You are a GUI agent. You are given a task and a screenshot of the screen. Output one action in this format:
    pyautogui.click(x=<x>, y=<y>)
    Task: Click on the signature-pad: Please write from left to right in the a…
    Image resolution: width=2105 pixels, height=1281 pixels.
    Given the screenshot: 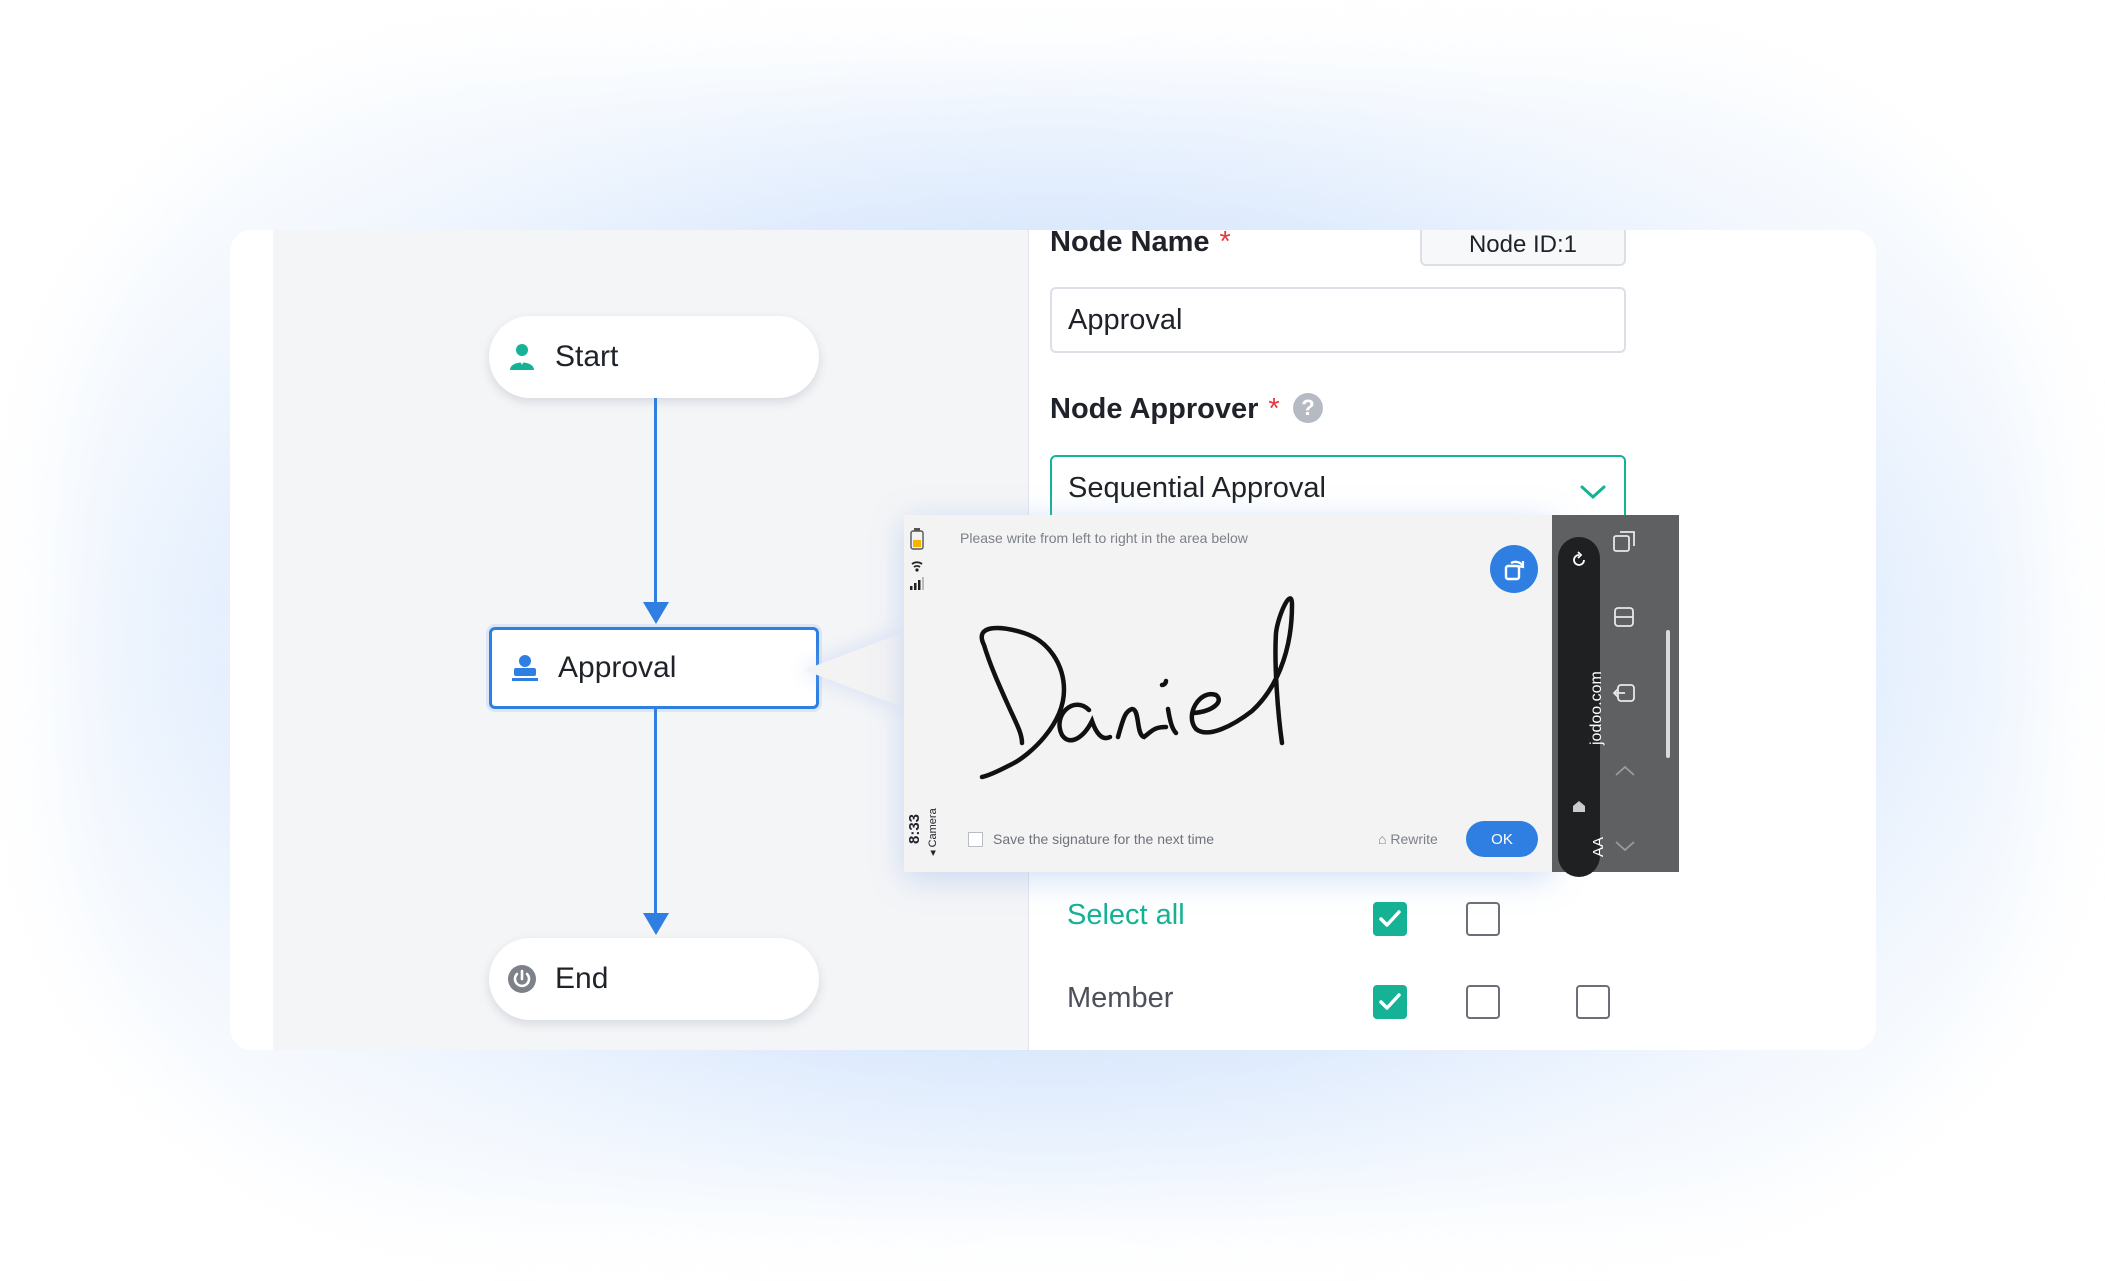 What is the action you would take?
    pyautogui.click(x=1228, y=693)
    